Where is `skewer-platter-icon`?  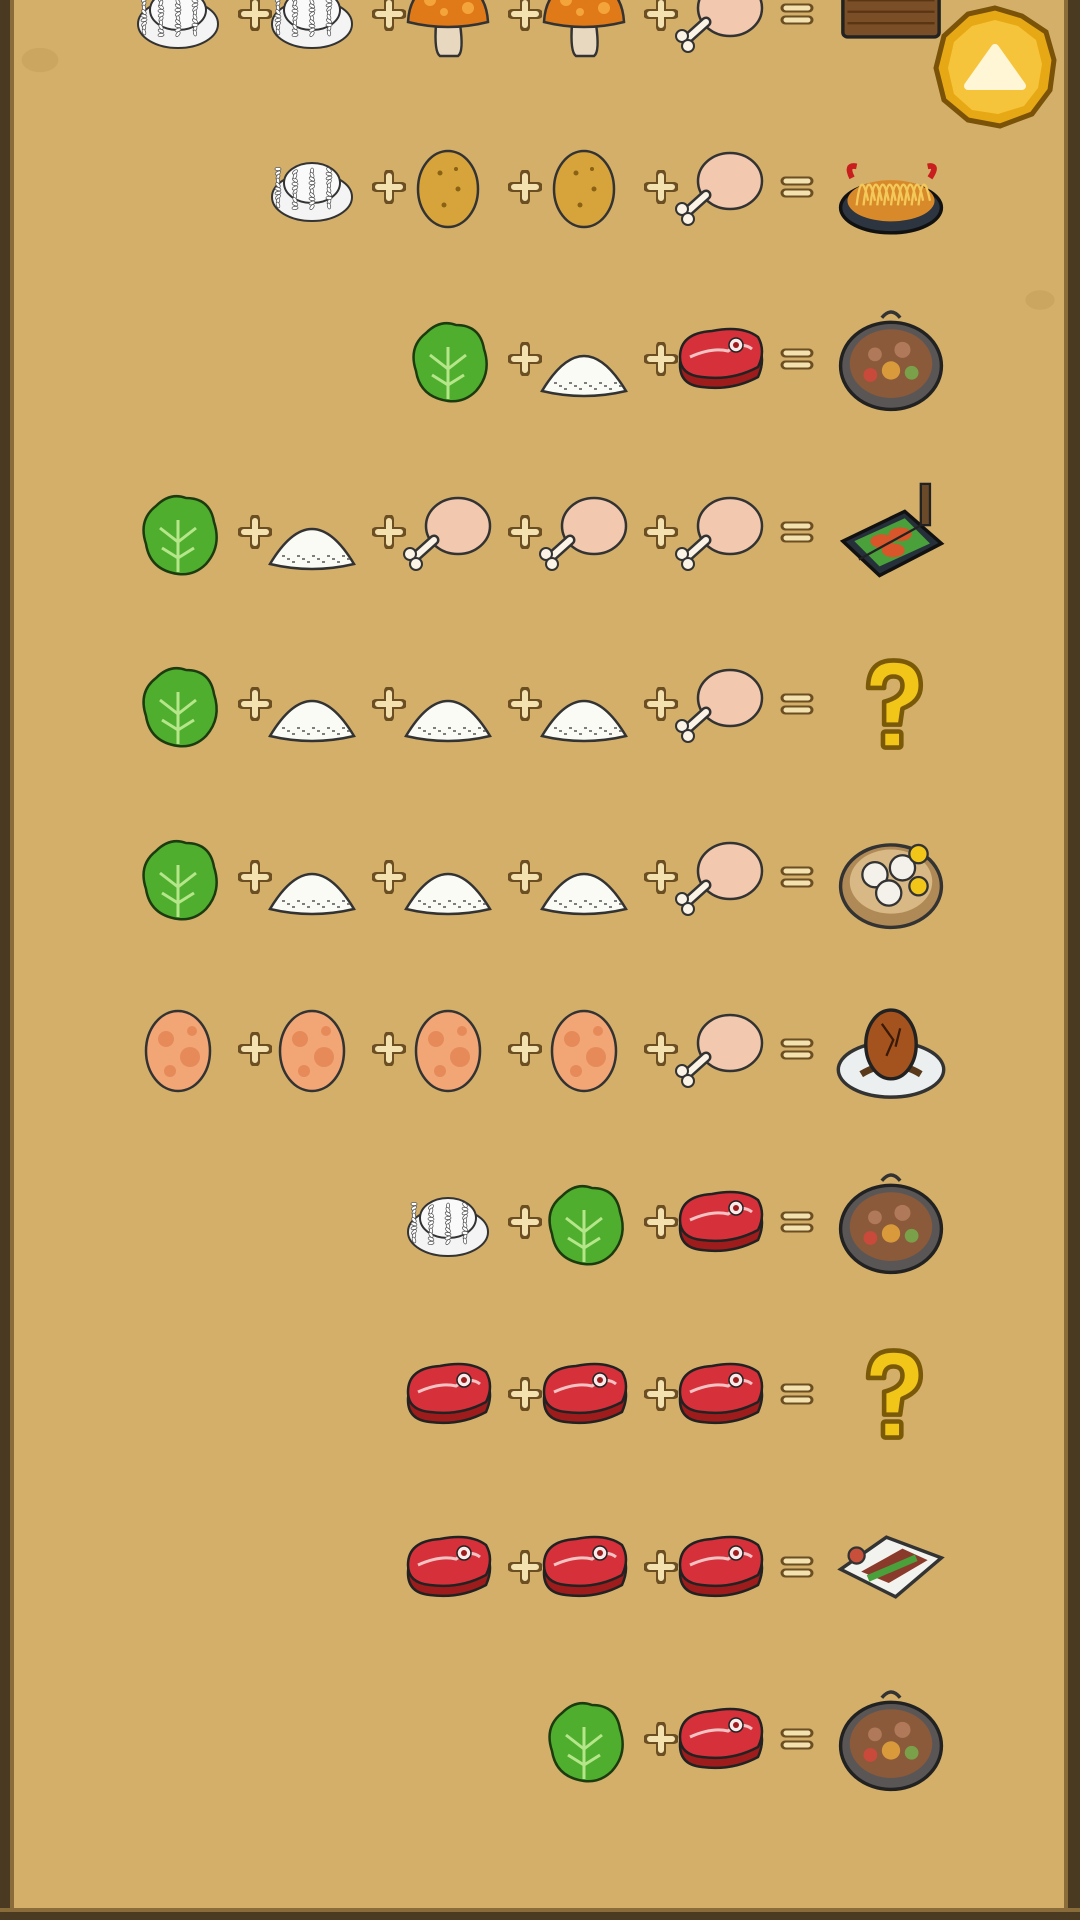 skewer-platter-icon is located at coordinates (892, 530).